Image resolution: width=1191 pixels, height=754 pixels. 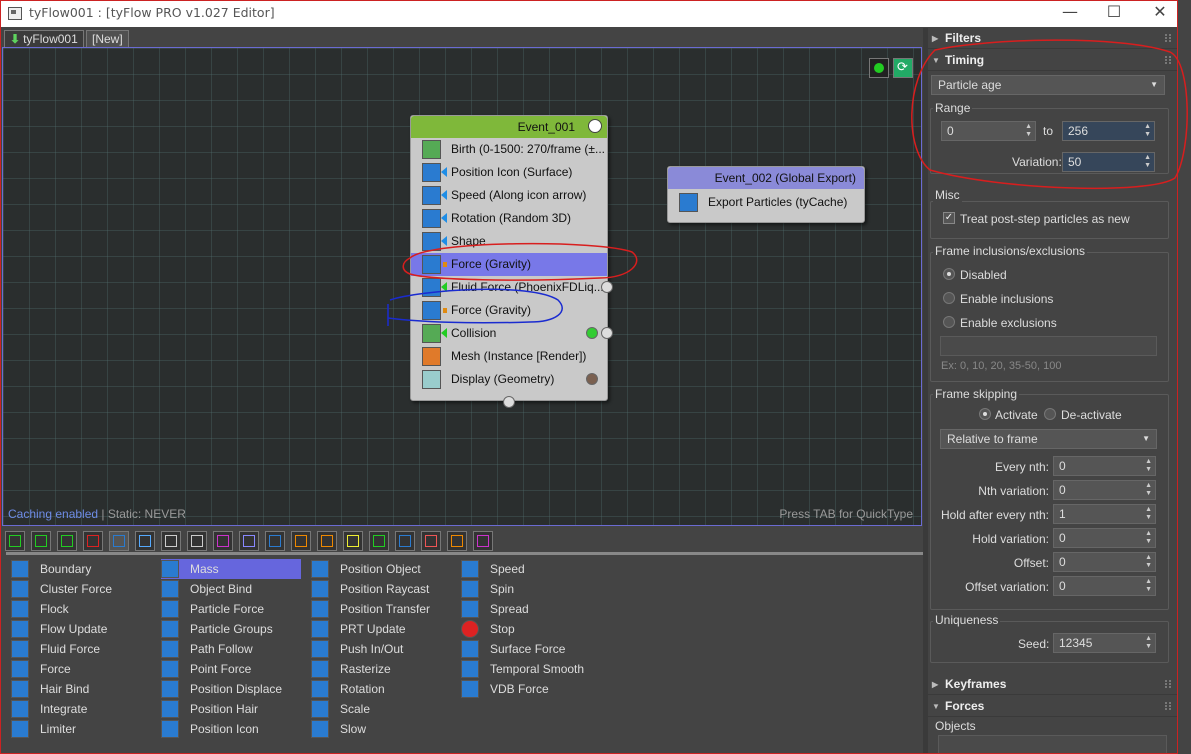 What do you see at coordinates (531, 589) in the screenshot?
I see `operator-list-item: Spin` at bounding box center [531, 589].